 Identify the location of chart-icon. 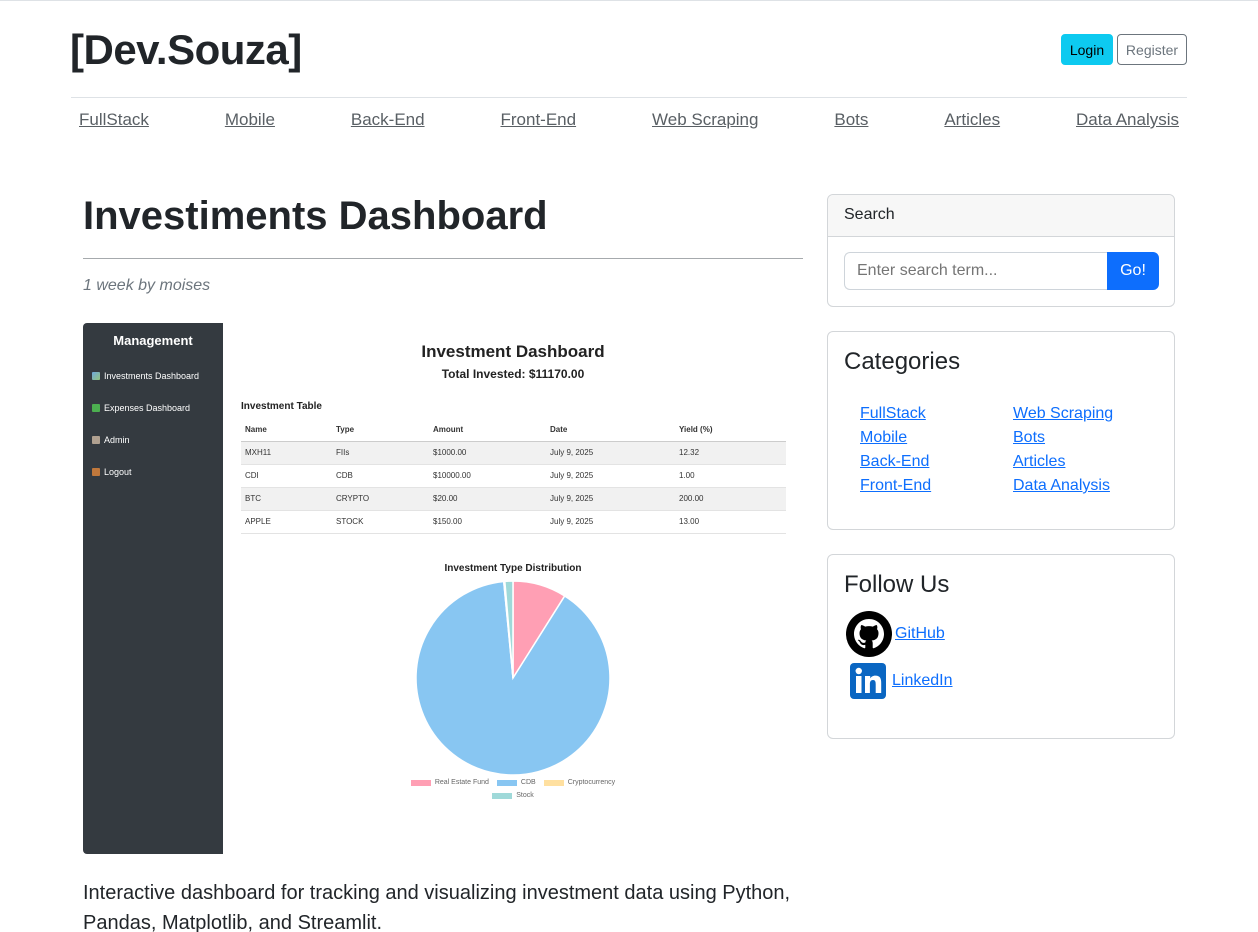
(96, 376).